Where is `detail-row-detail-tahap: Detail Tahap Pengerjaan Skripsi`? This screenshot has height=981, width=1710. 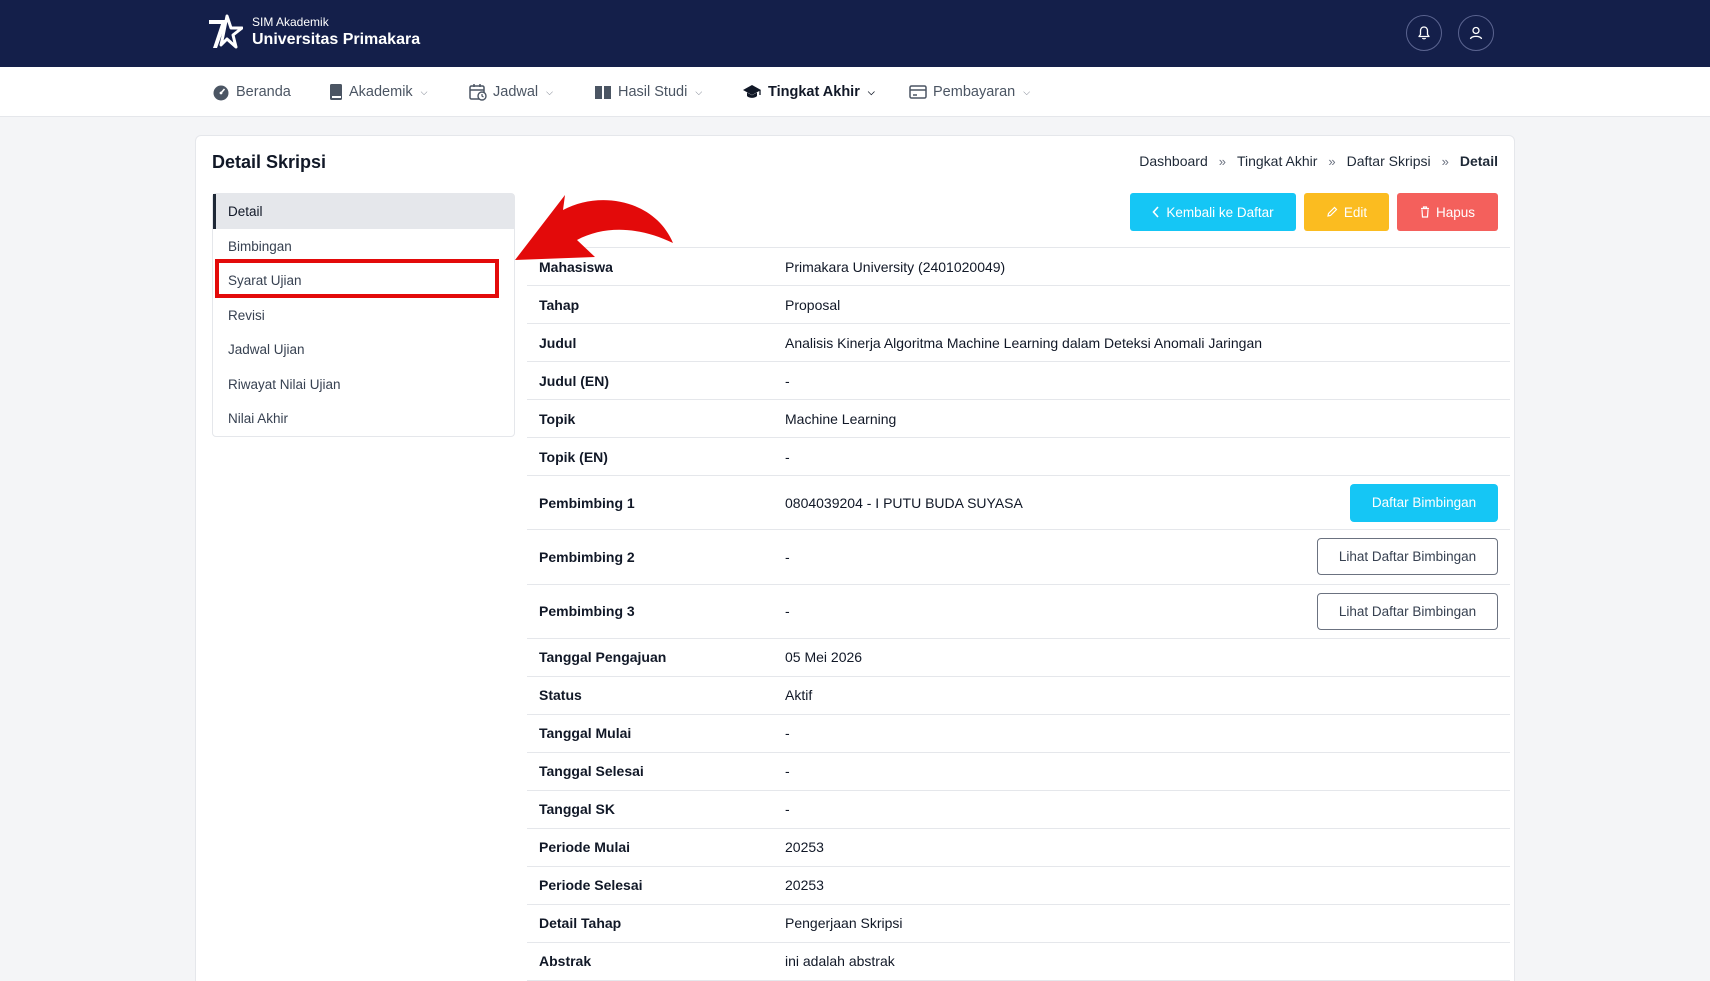 detail-row-detail-tahap: Detail Tahap Pengerjaan Skripsi is located at coordinates (1018, 924).